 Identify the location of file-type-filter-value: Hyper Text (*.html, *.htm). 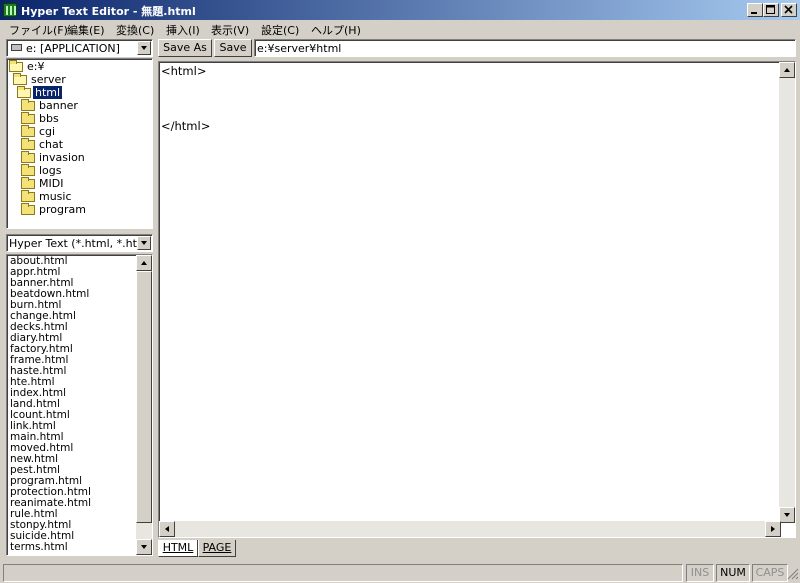
(80, 243).